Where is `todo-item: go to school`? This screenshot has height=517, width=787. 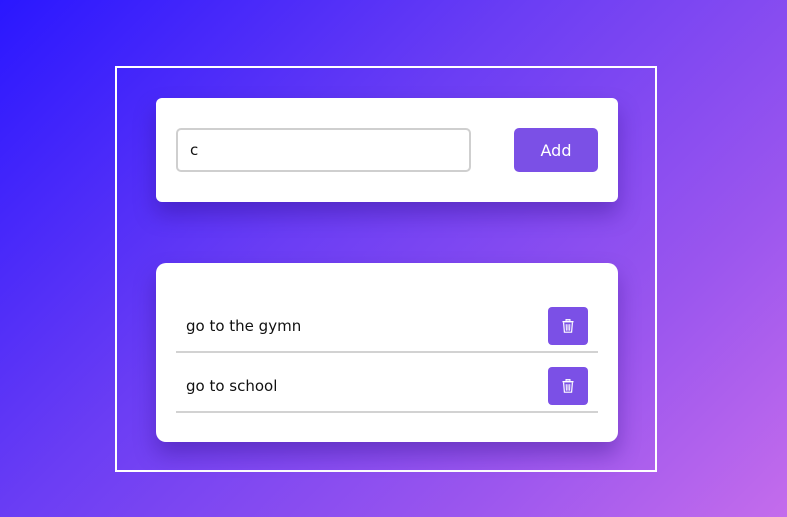 todo-item: go to school is located at coordinates (387, 389).